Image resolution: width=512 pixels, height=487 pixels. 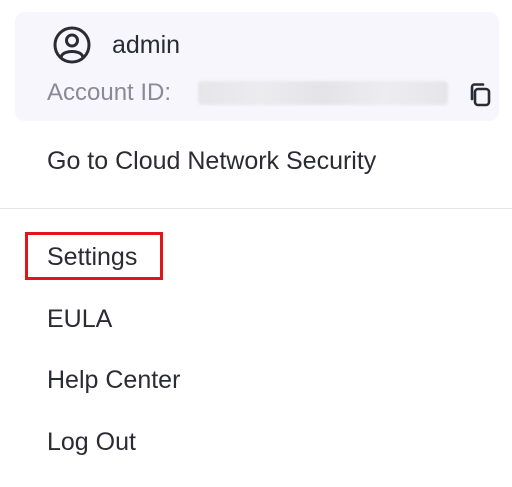 I want to click on menu-divider, so click(x=256, y=208).